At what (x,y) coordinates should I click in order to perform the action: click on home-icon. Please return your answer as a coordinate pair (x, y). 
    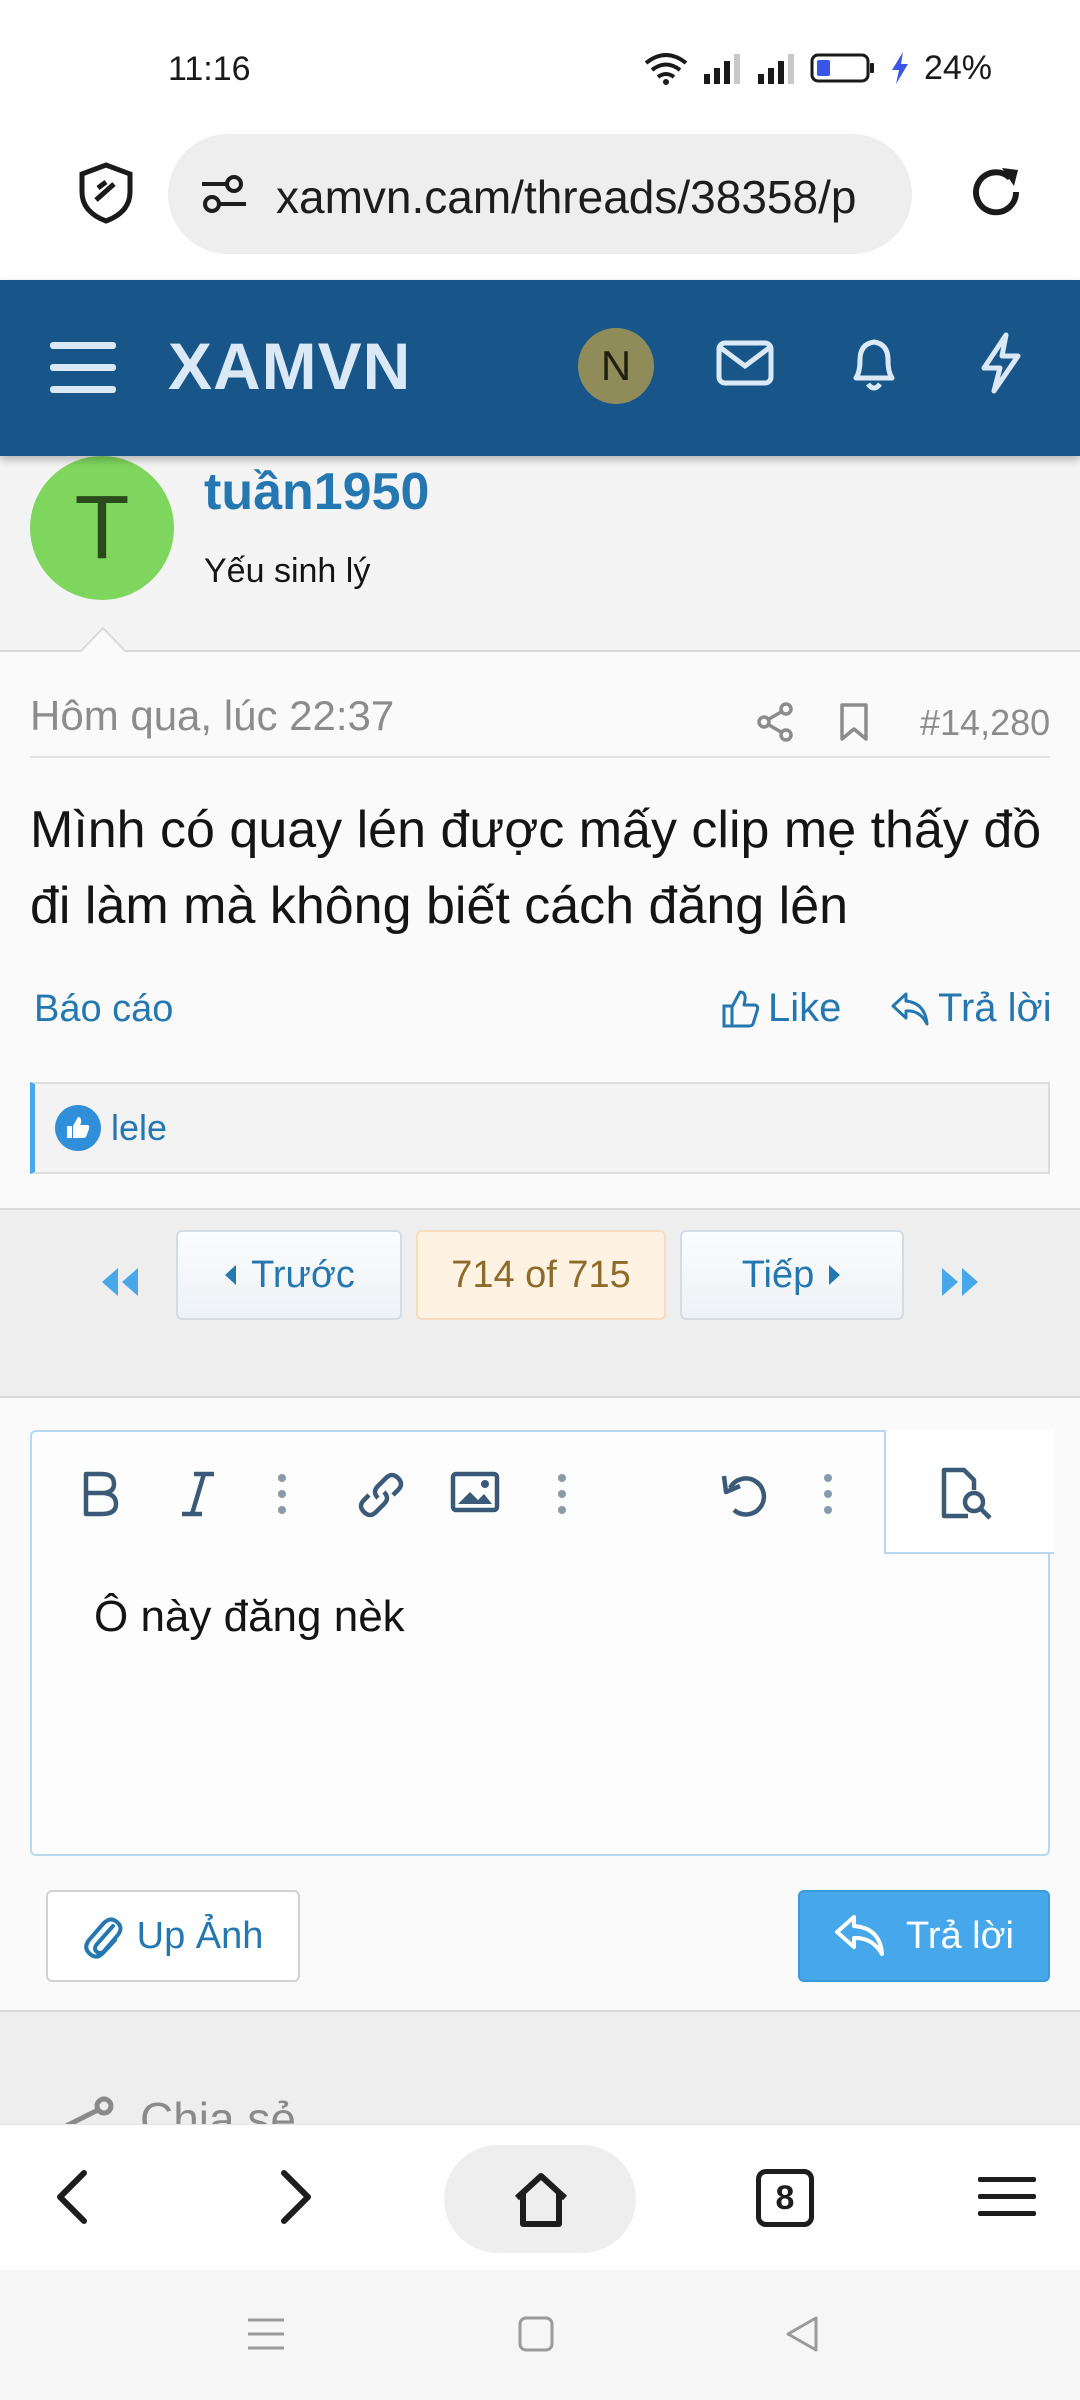
    Looking at the image, I should click on (541, 2200).